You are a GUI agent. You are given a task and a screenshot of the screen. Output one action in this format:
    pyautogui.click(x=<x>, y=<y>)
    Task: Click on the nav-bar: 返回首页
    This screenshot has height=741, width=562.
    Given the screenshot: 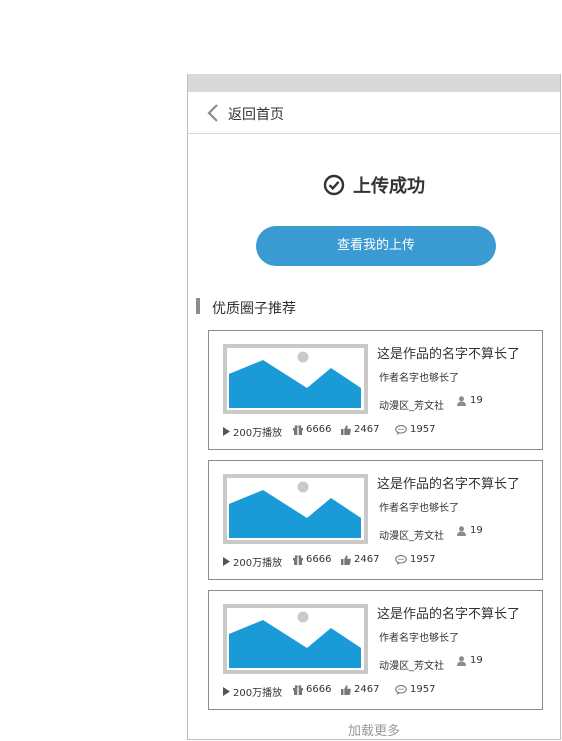 What is the action you would take?
    pyautogui.click(x=374, y=113)
    